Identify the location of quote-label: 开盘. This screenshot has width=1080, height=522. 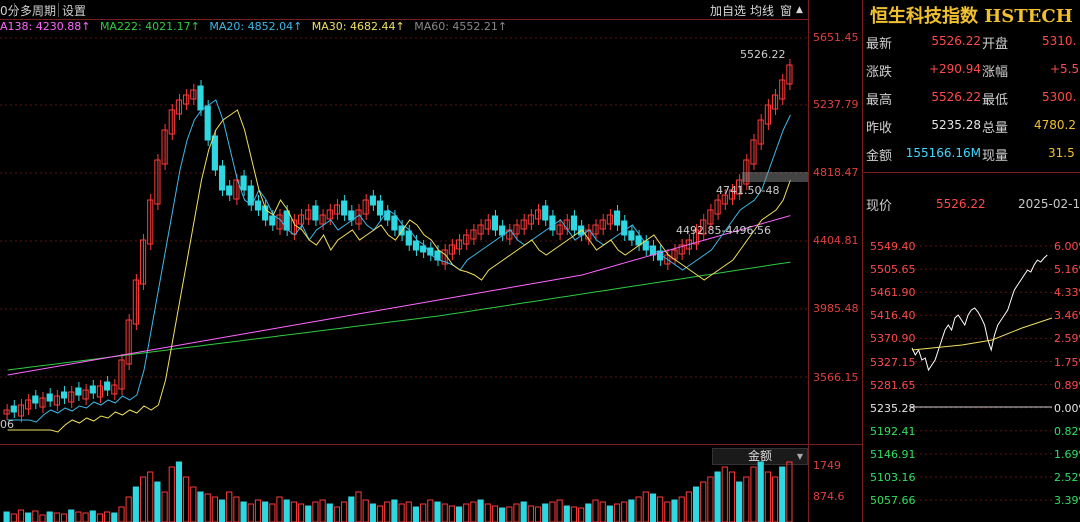
(995, 44).